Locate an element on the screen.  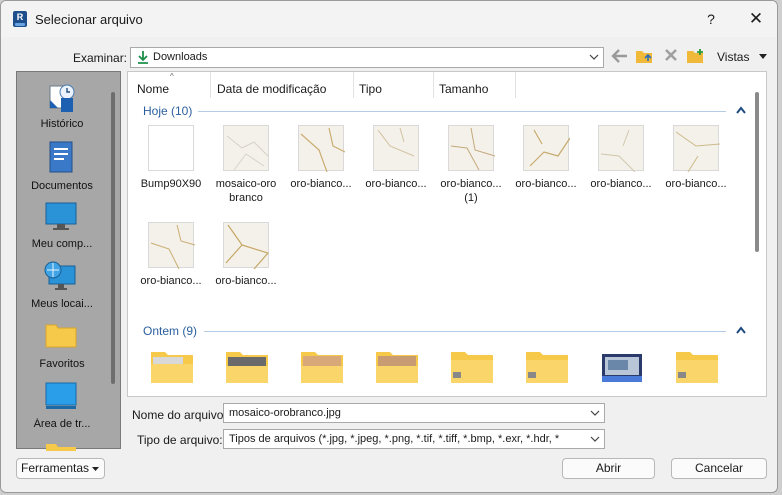
file-item-bump: Bump90X90 is located at coordinates (170, 165).